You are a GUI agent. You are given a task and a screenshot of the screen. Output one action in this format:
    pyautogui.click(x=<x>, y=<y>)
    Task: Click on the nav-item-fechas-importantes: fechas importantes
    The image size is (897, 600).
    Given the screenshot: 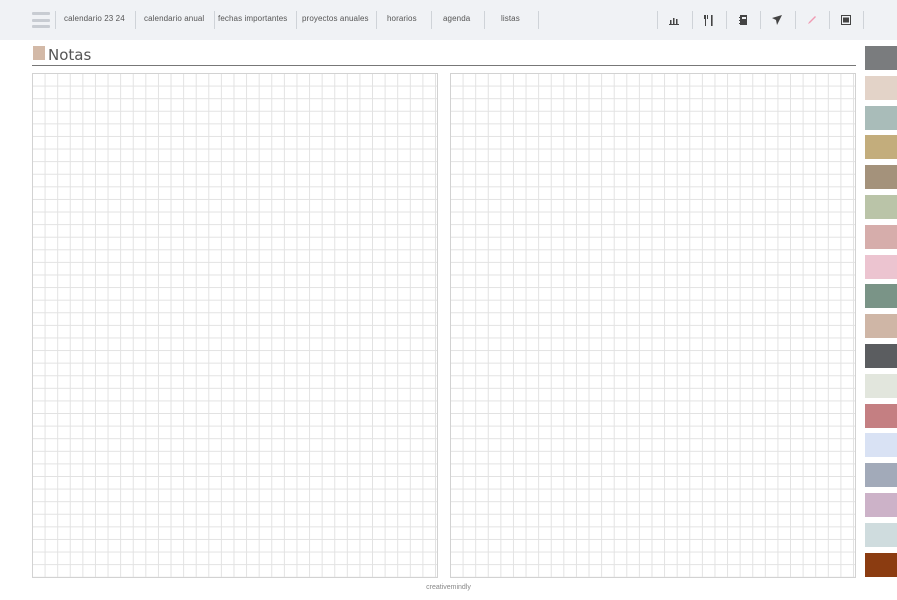 What is the action you would take?
    pyautogui.click(x=252, y=18)
    